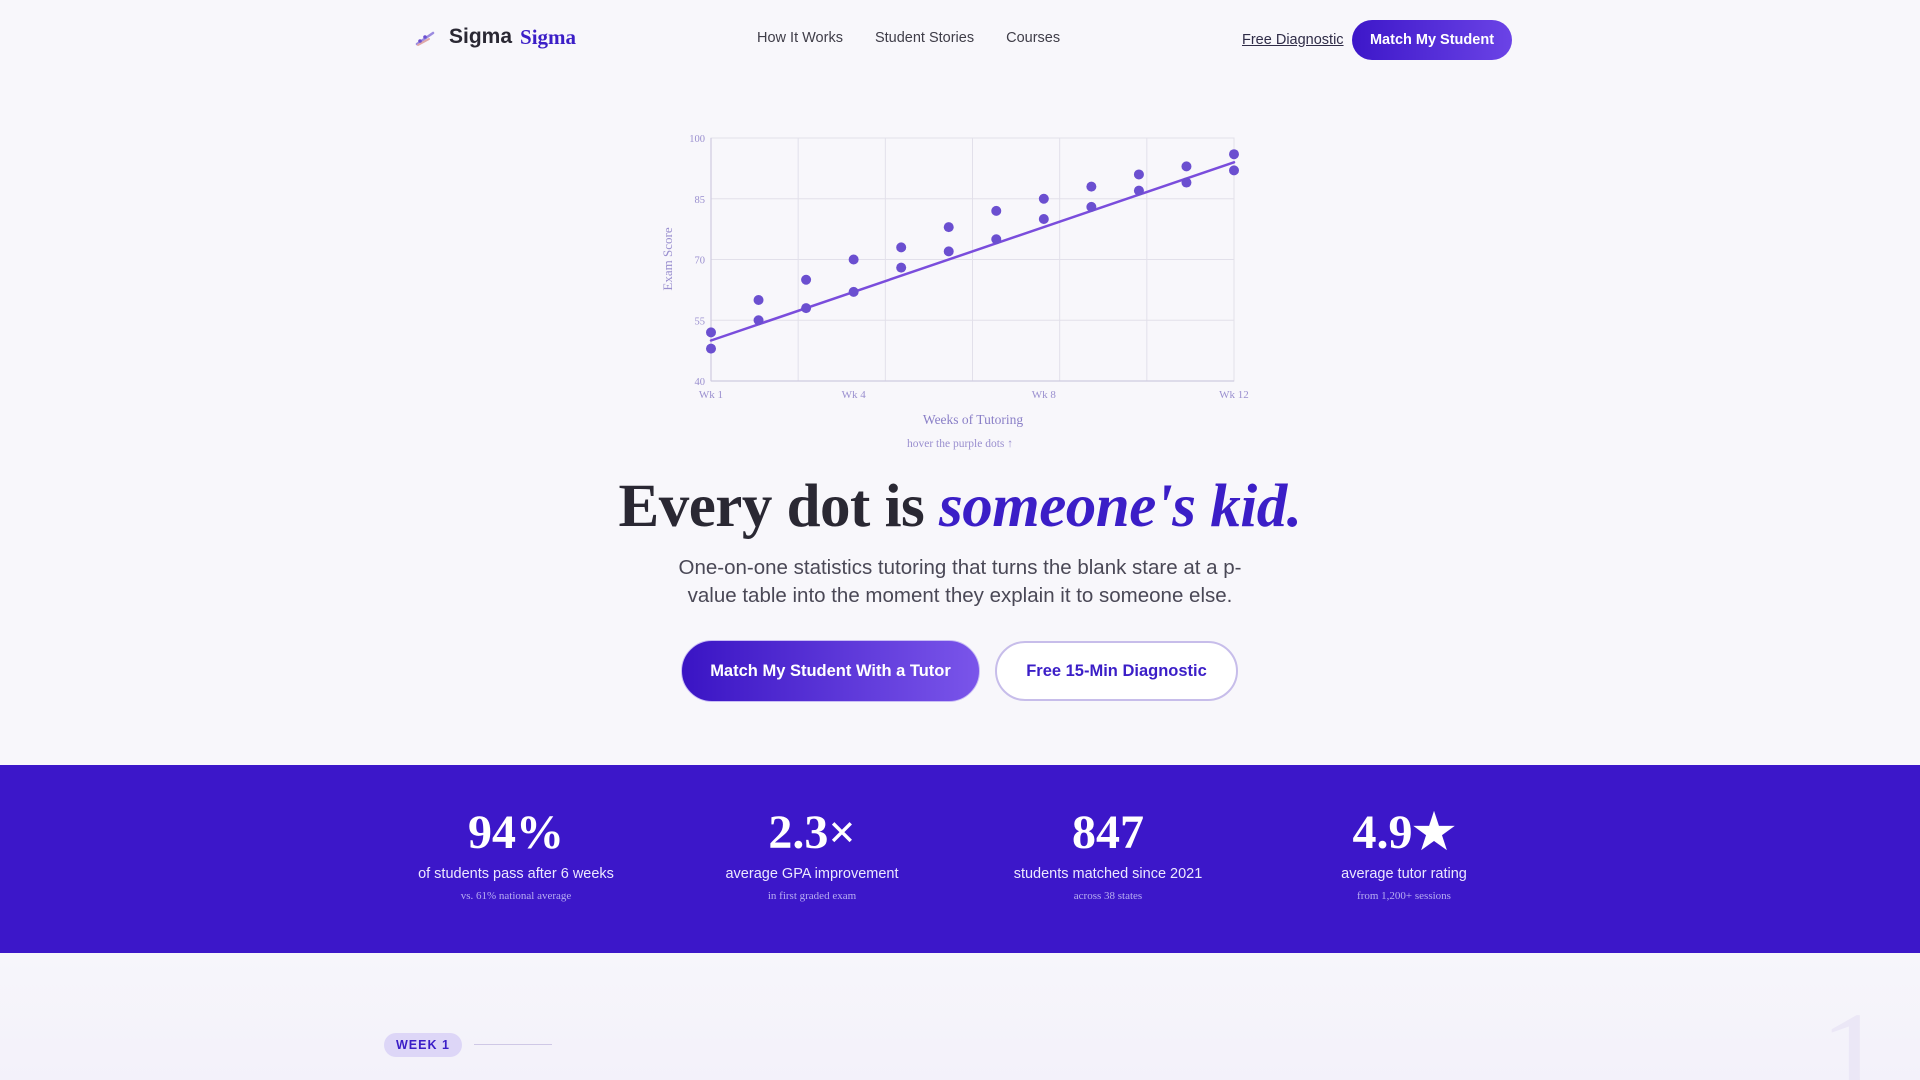 This screenshot has height=1080, width=1920. I want to click on stat-value: 2.3×, so click(812, 832).